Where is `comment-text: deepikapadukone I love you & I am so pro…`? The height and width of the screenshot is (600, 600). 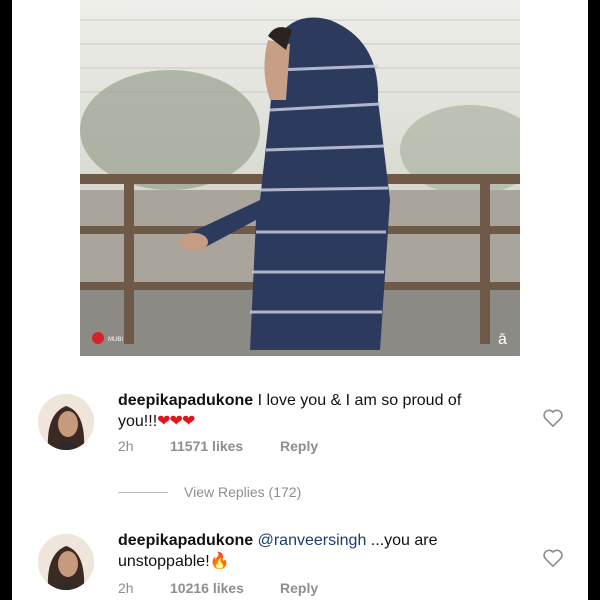
comment-text: deepikapadukone I love you & I am so pro… is located at coordinates (308, 411).